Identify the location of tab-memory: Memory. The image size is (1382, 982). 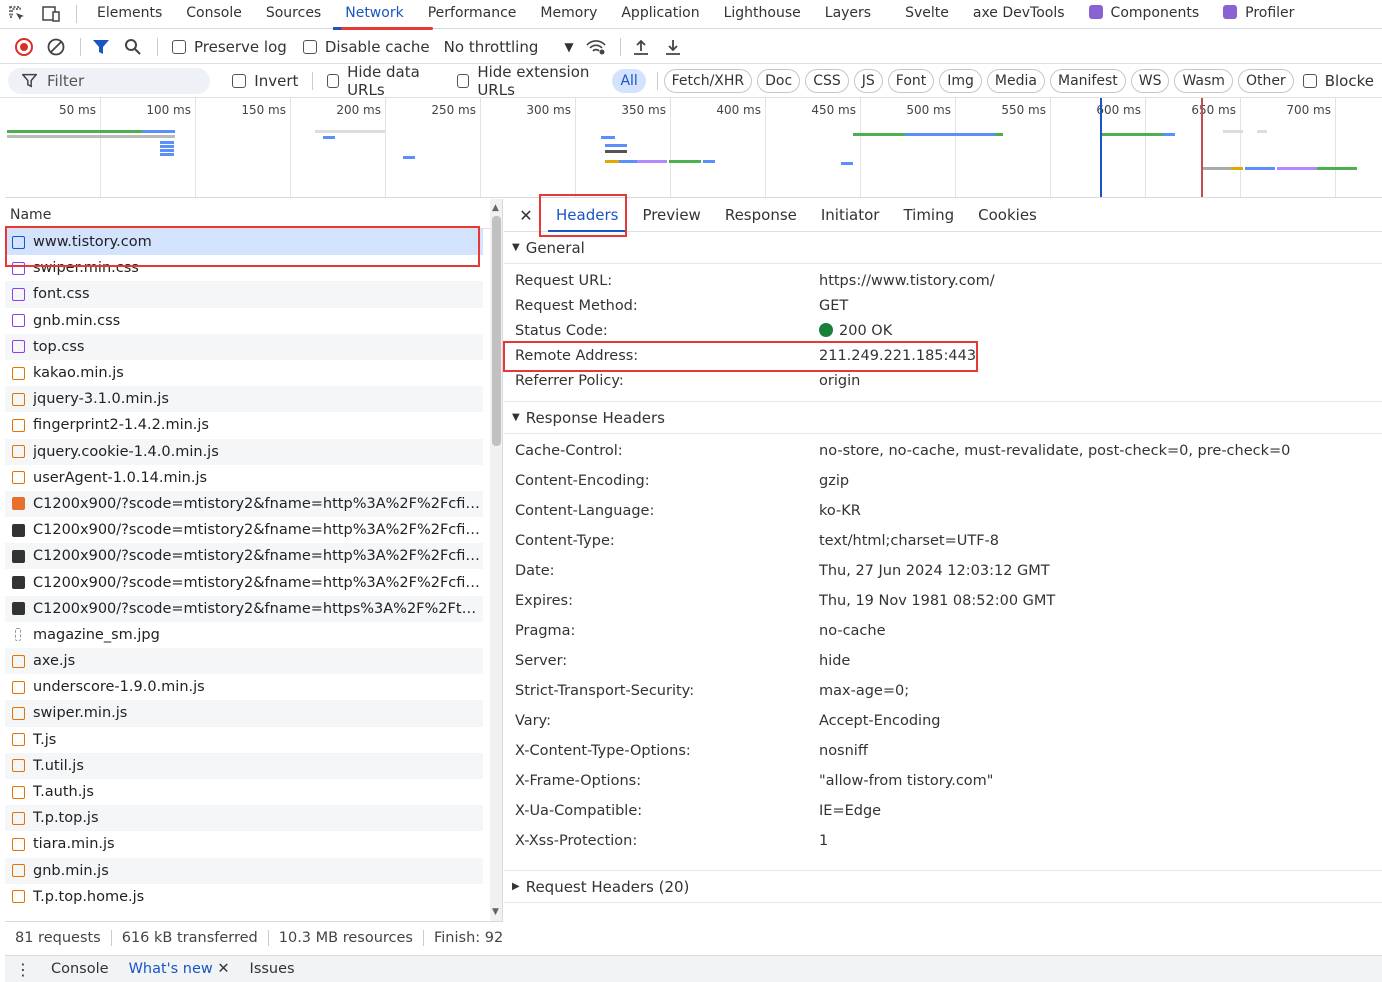
(568, 14).